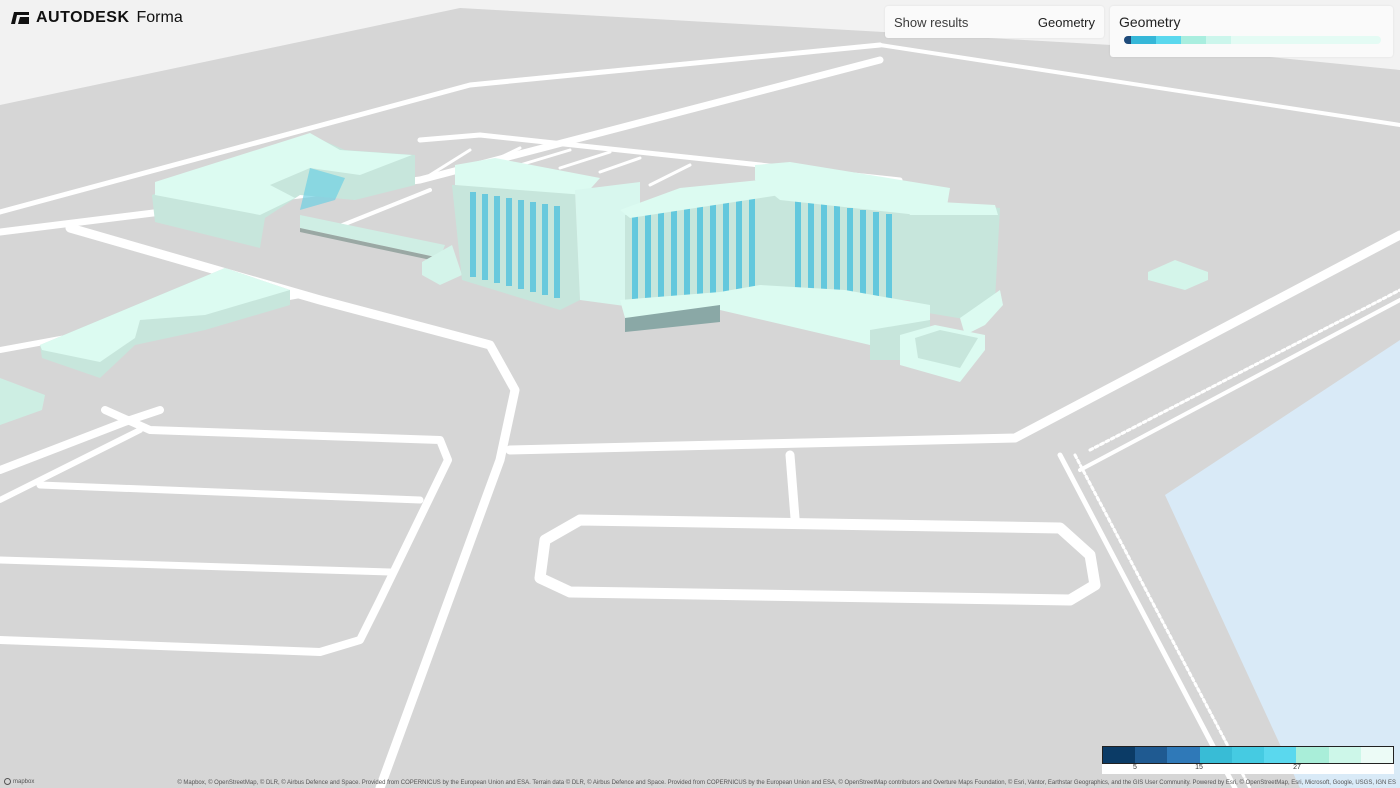  What do you see at coordinates (20, 18) in the screenshot?
I see `autodesk-logo-icon` at bounding box center [20, 18].